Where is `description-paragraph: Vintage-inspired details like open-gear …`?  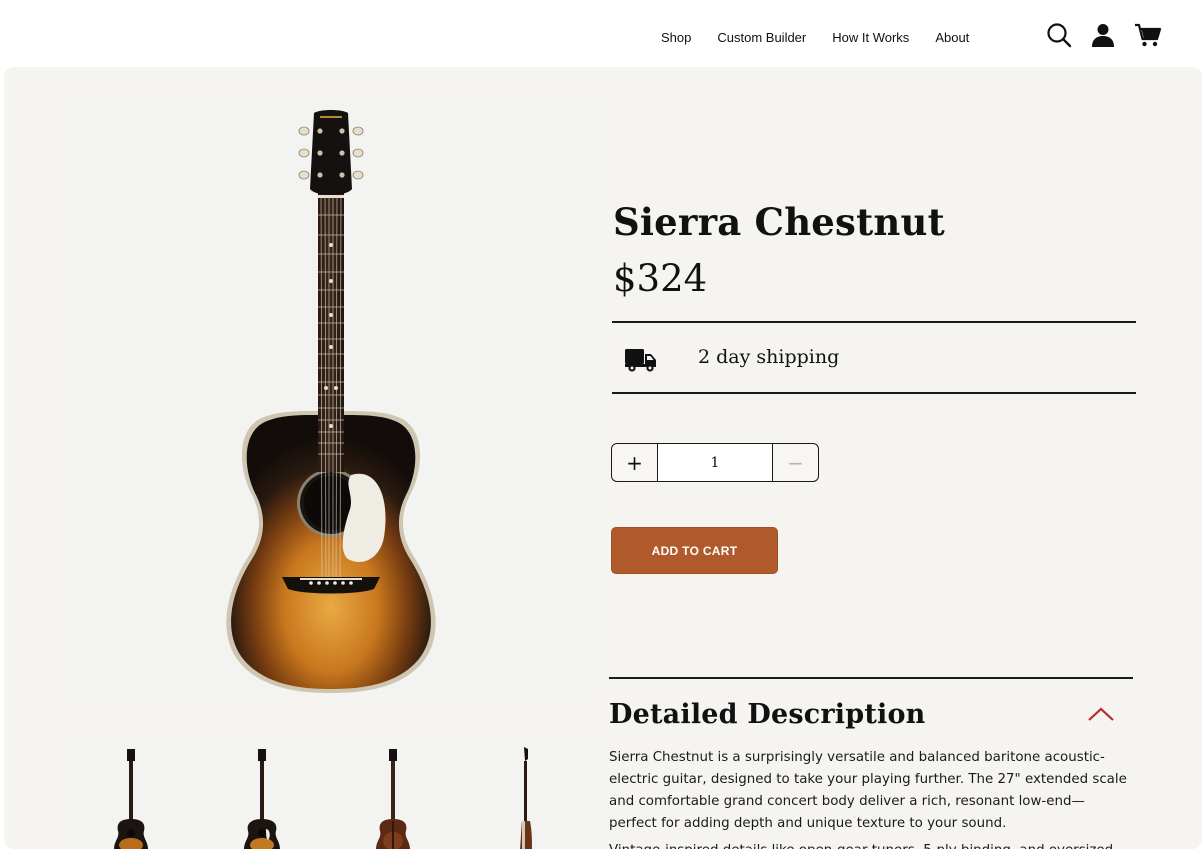 description-paragraph: Vintage-inspired details like open-gear … is located at coordinates (870, 844).